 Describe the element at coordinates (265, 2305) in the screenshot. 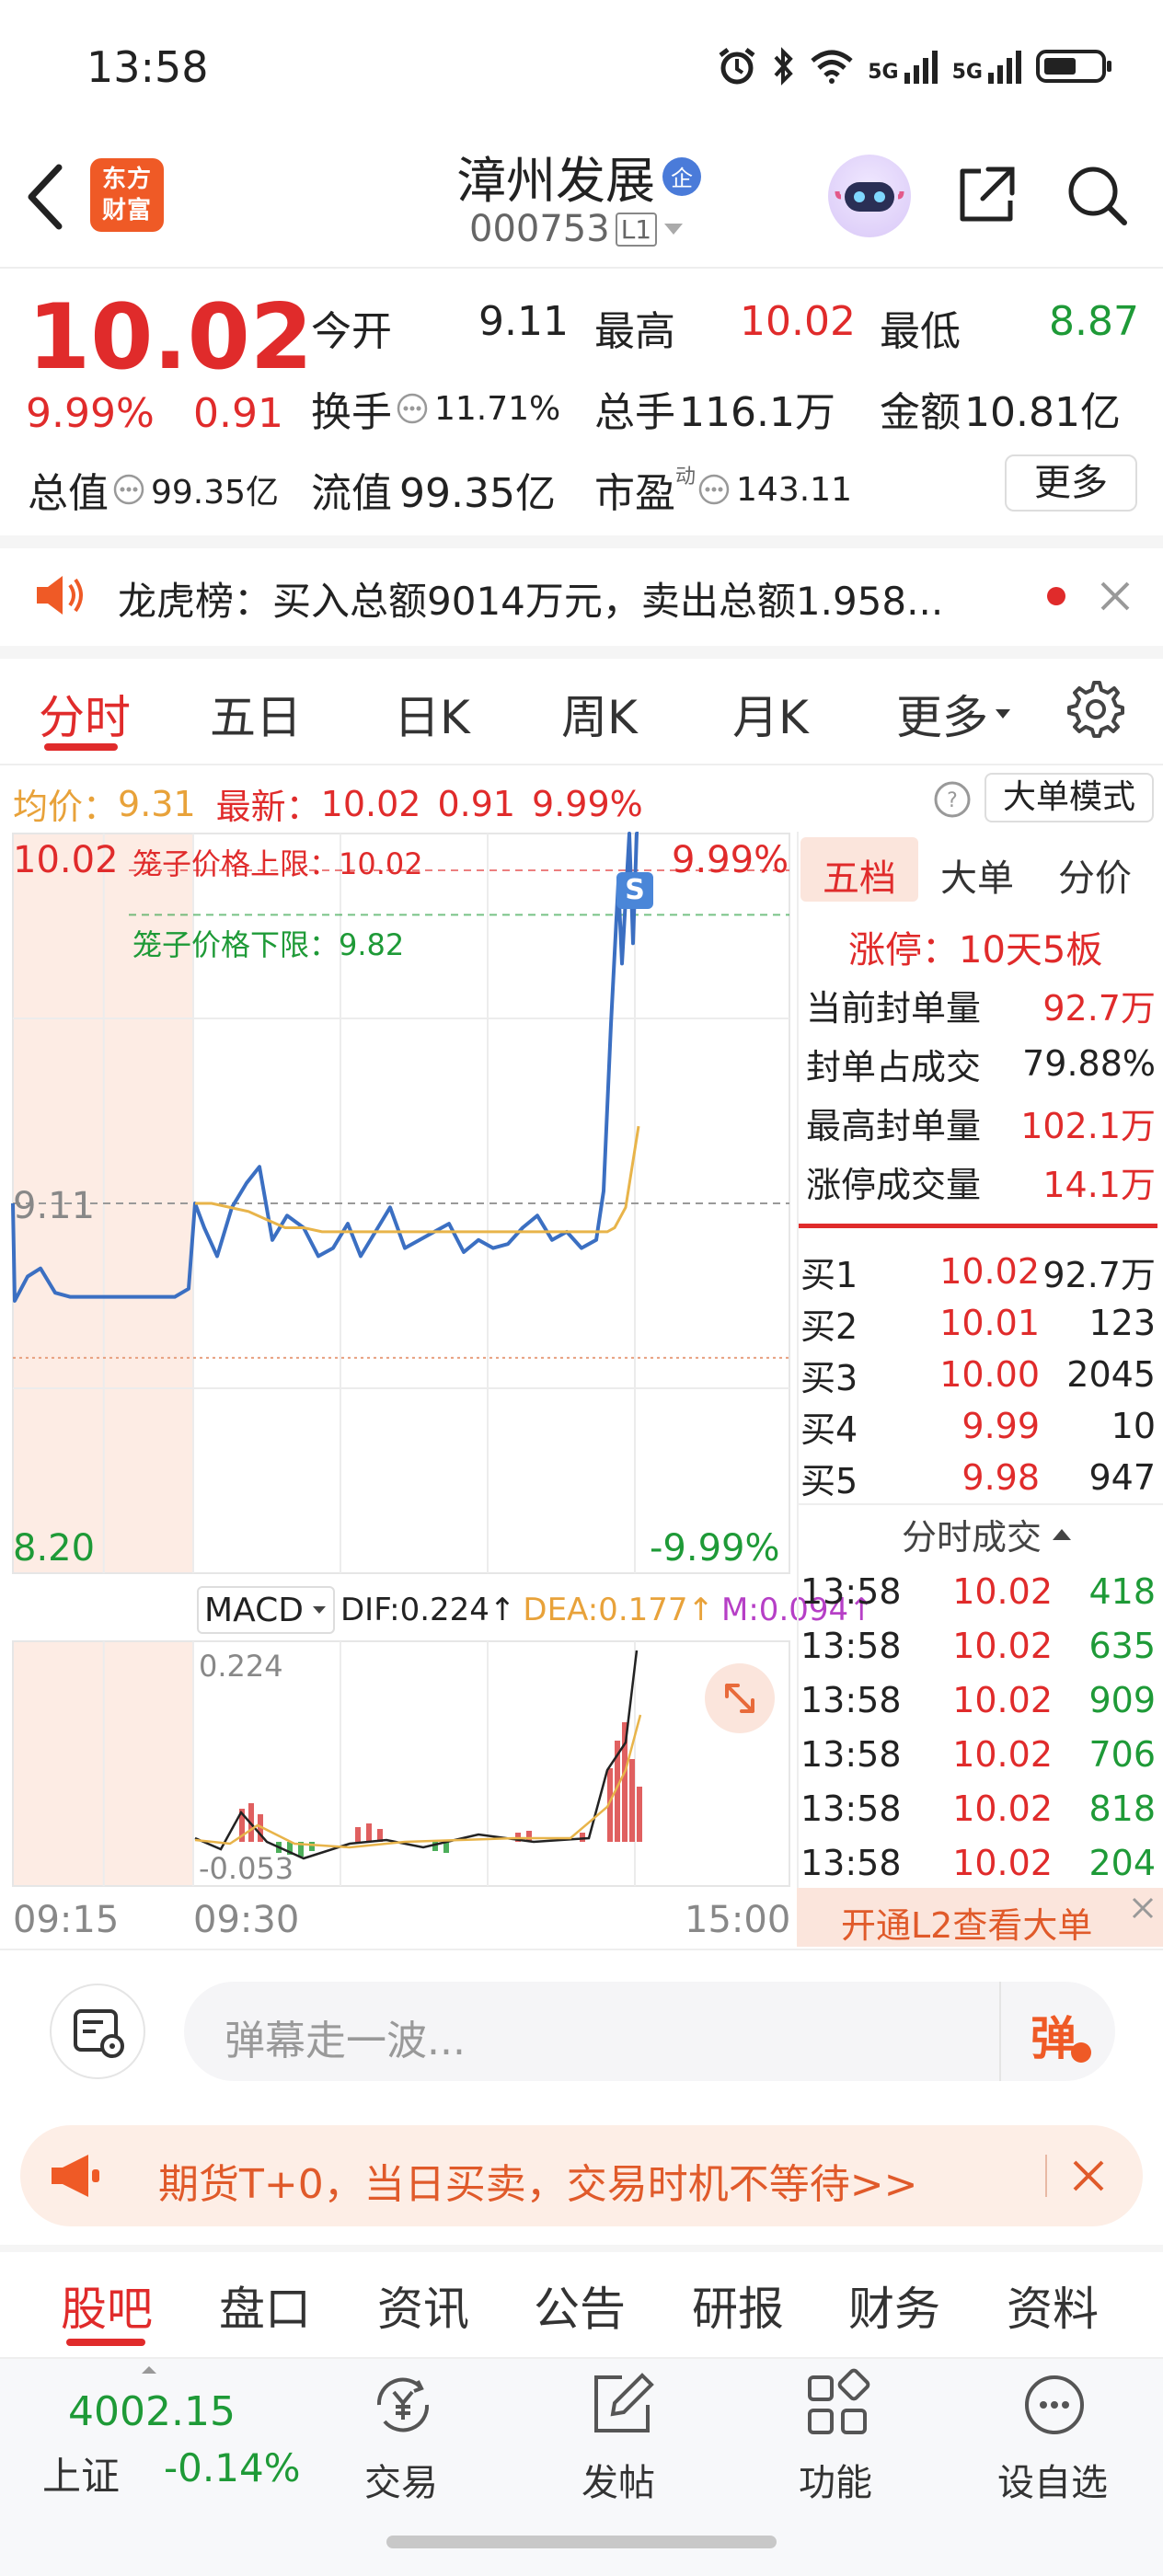

I see `tab-pankou: 盘口` at that location.